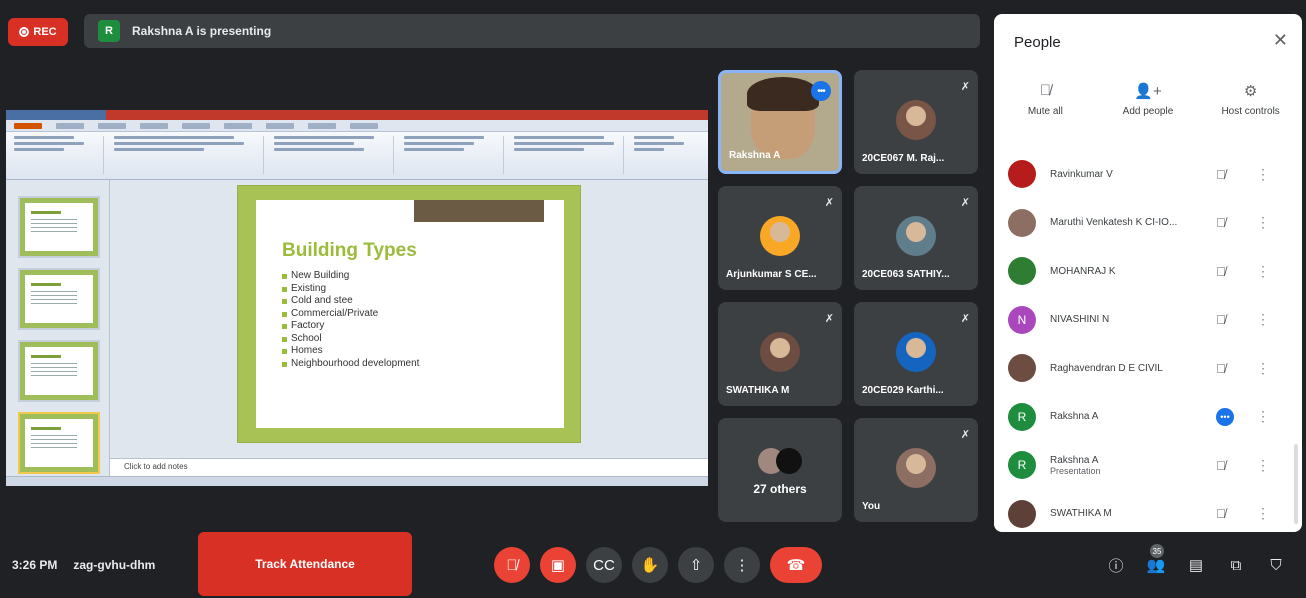 This screenshot has height=598, width=1306. I want to click on meeting-info: 3:26 PM zag-gvhu-dhm, so click(83, 565).